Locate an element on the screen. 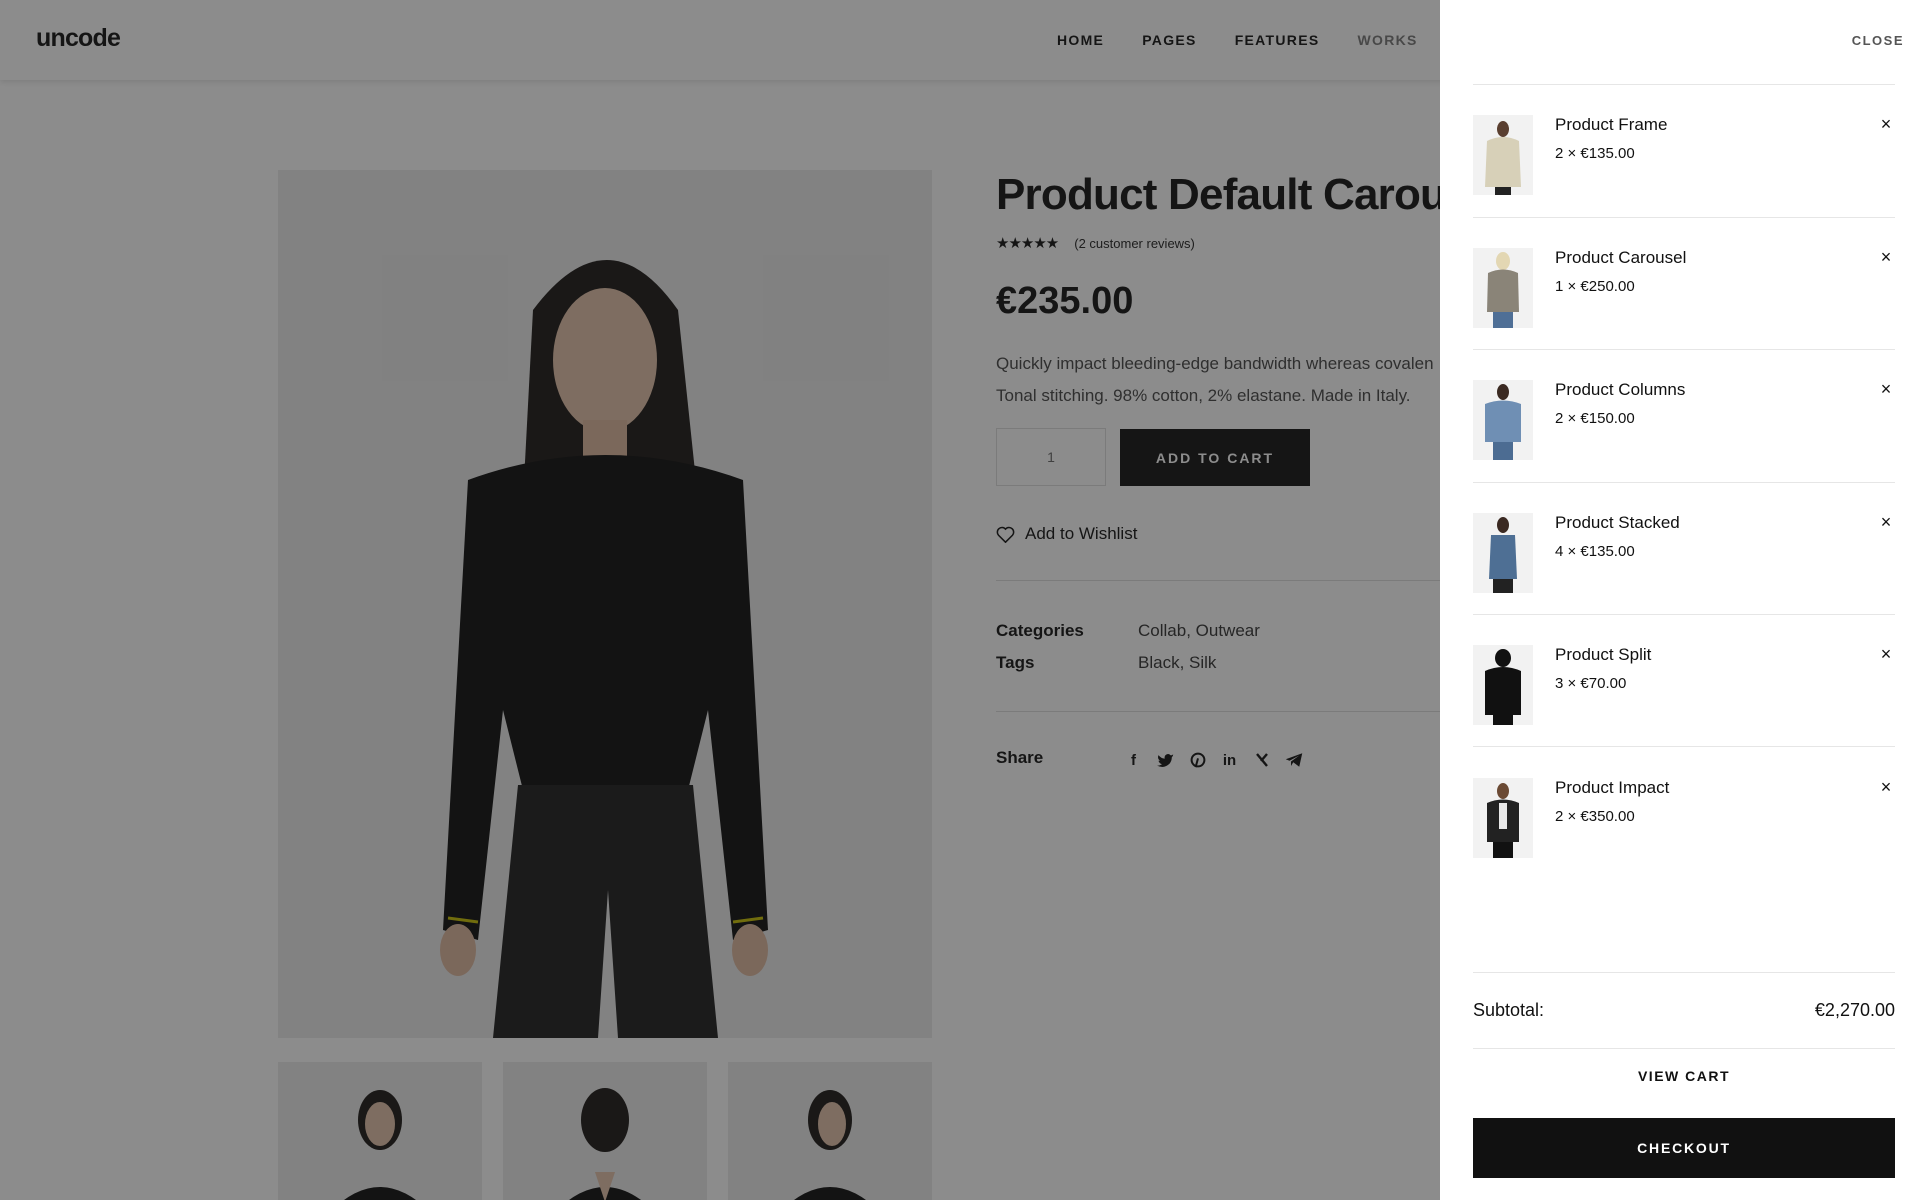  checkout-button: CHECKOUT is located at coordinates (1684, 1148).